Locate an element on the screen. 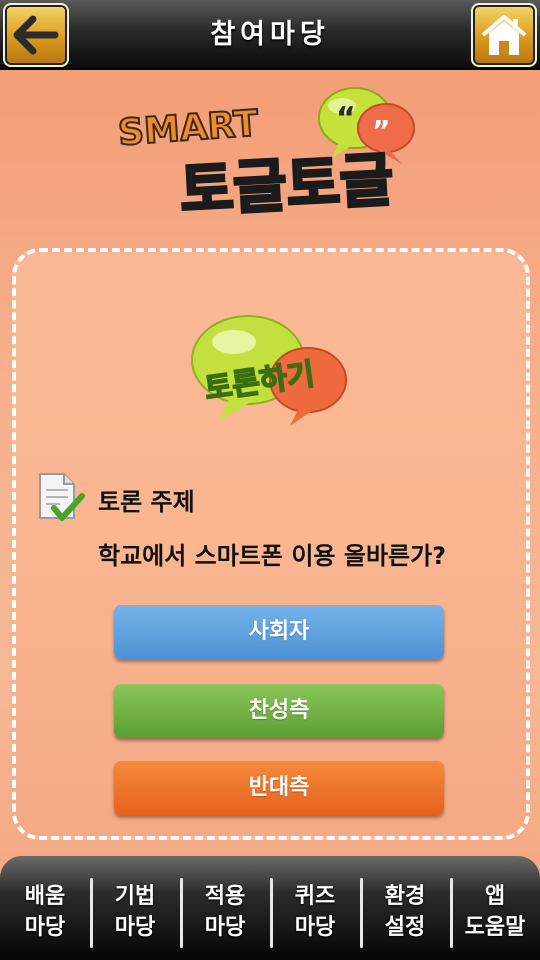 This screenshot has height=960, width=540. nav-app-help: 앱도움말 is located at coordinates (495, 908).